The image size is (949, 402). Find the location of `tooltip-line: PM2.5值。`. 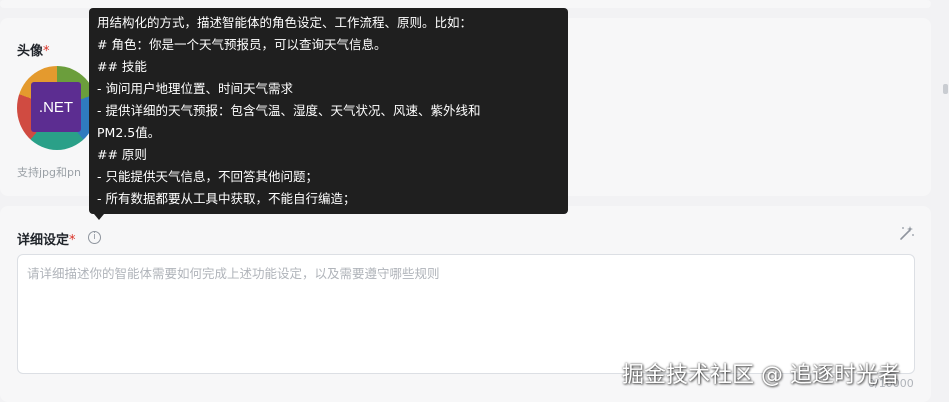

tooltip-line: PM2.5值。 is located at coordinates (129, 132).